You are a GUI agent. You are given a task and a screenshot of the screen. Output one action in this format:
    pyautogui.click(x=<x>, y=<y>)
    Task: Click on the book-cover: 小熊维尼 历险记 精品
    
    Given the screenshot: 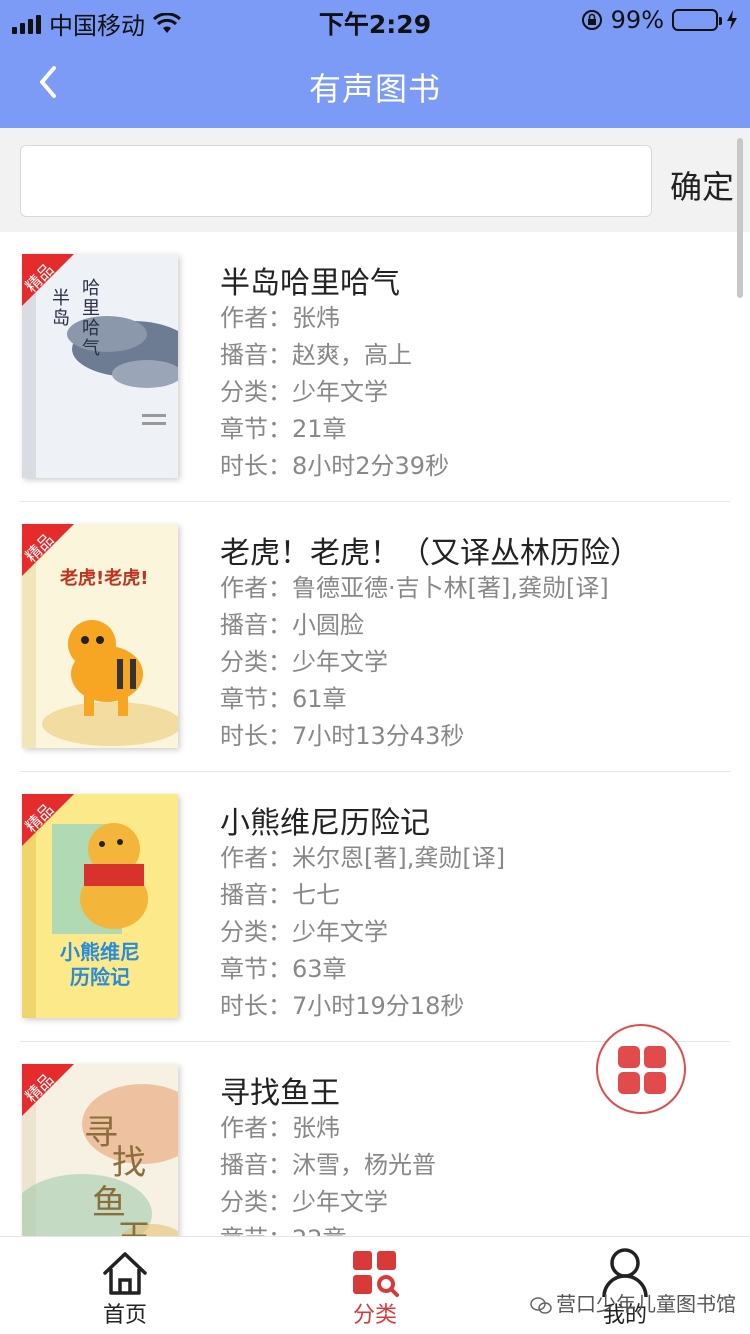 What is the action you would take?
    pyautogui.click(x=100, y=906)
    